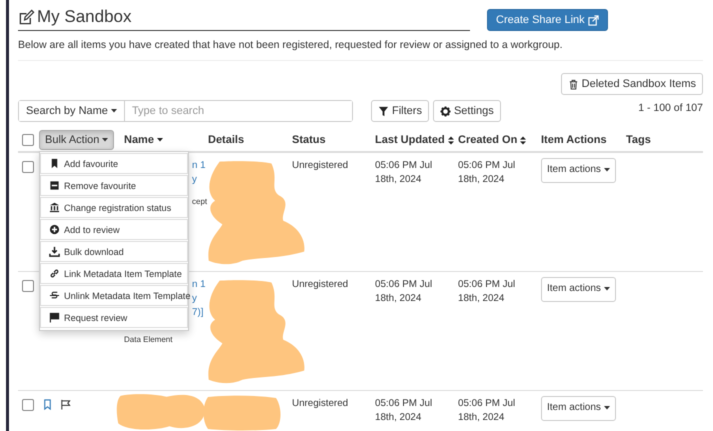 The width and height of the screenshot is (713, 431). What do you see at coordinates (547, 20) in the screenshot?
I see `create-share-link-button: Create Share Link` at bounding box center [547, 20].